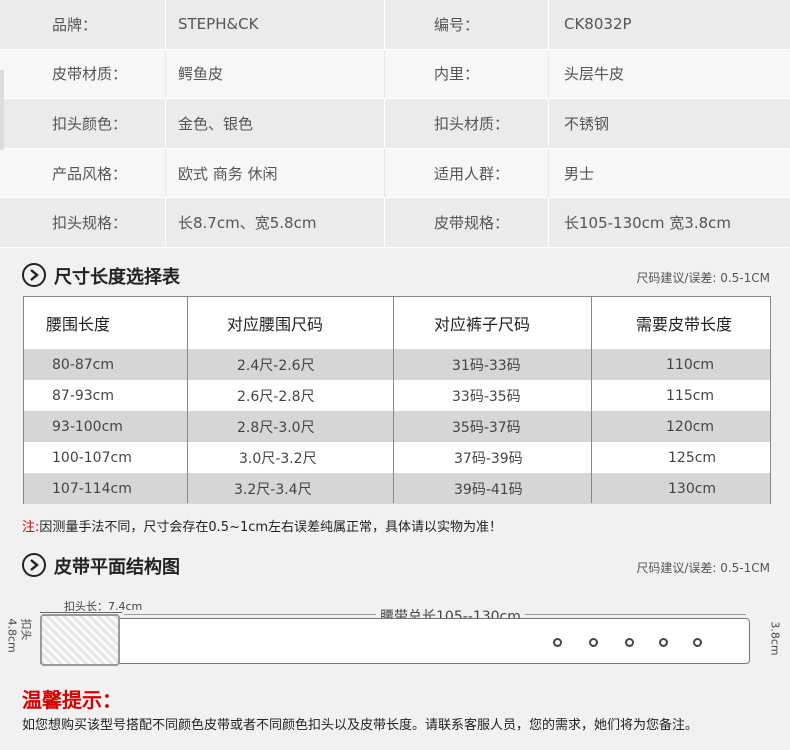 The width and height of the screenshot is (790, 750). What do you see at coordinates (690, 364) in the screenshot?
I see `table-cell: 110cm` at bounding box center [690, 364].